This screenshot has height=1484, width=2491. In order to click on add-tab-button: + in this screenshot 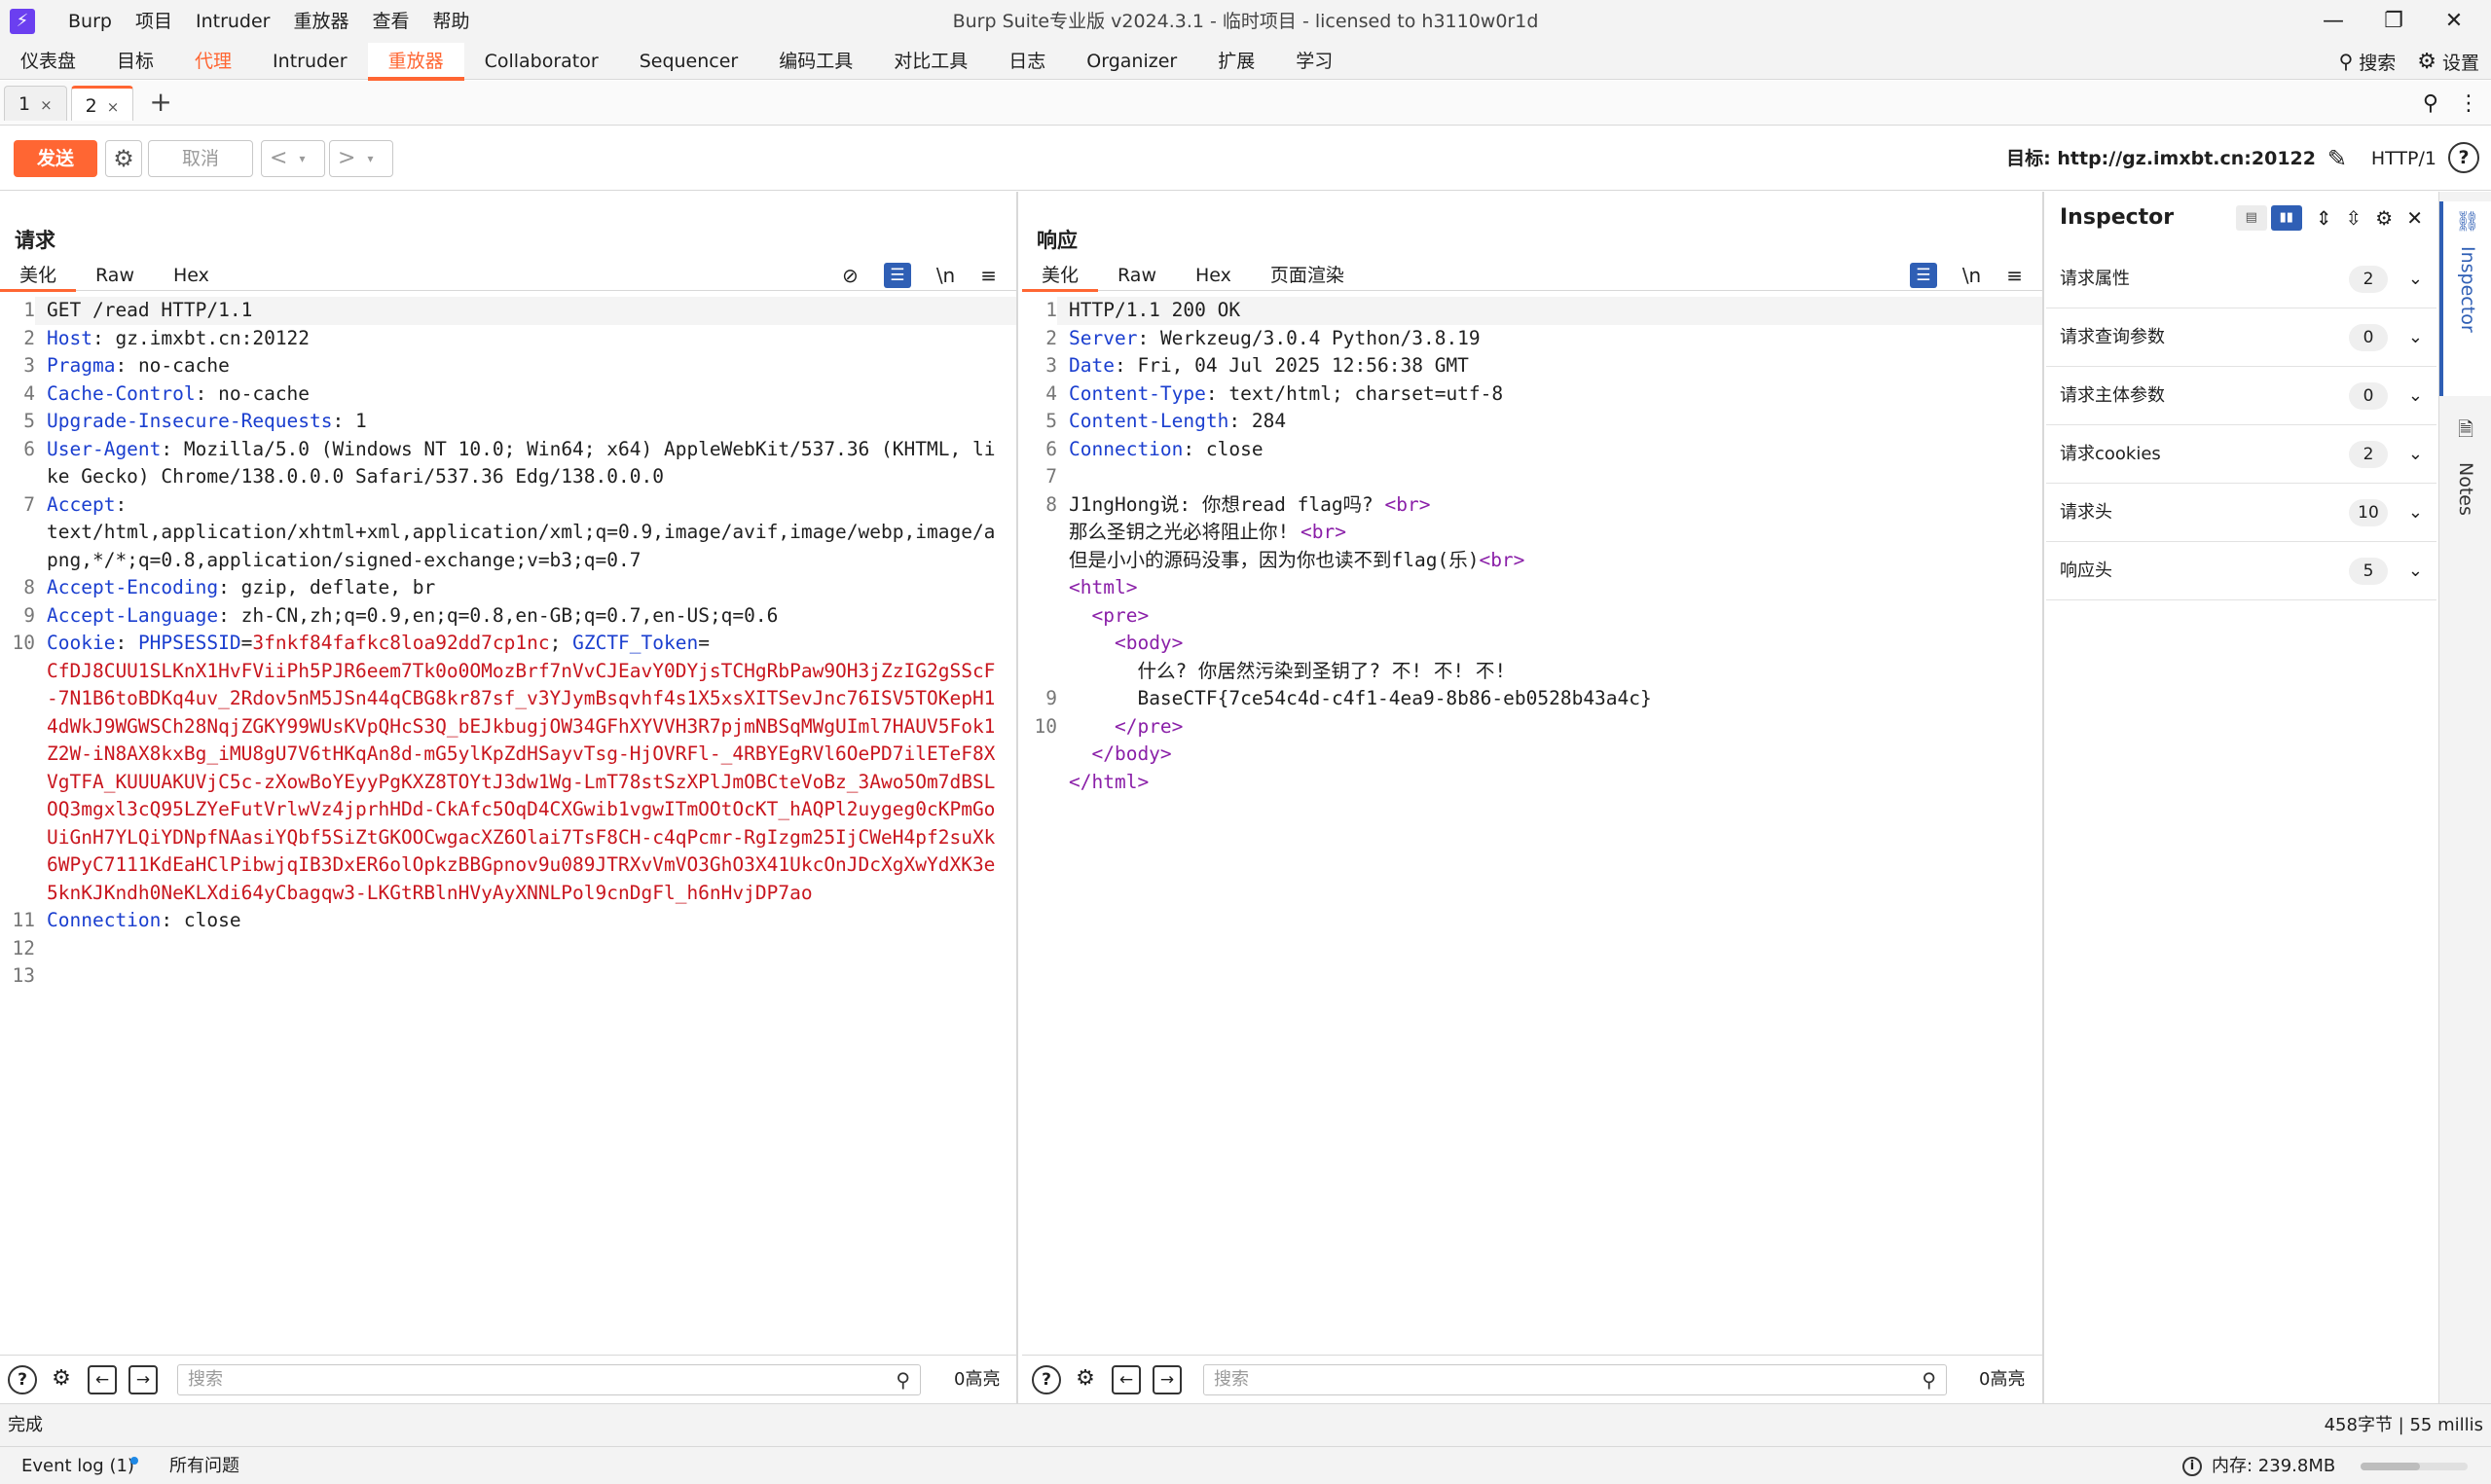, I will do `click(160, 103)`.